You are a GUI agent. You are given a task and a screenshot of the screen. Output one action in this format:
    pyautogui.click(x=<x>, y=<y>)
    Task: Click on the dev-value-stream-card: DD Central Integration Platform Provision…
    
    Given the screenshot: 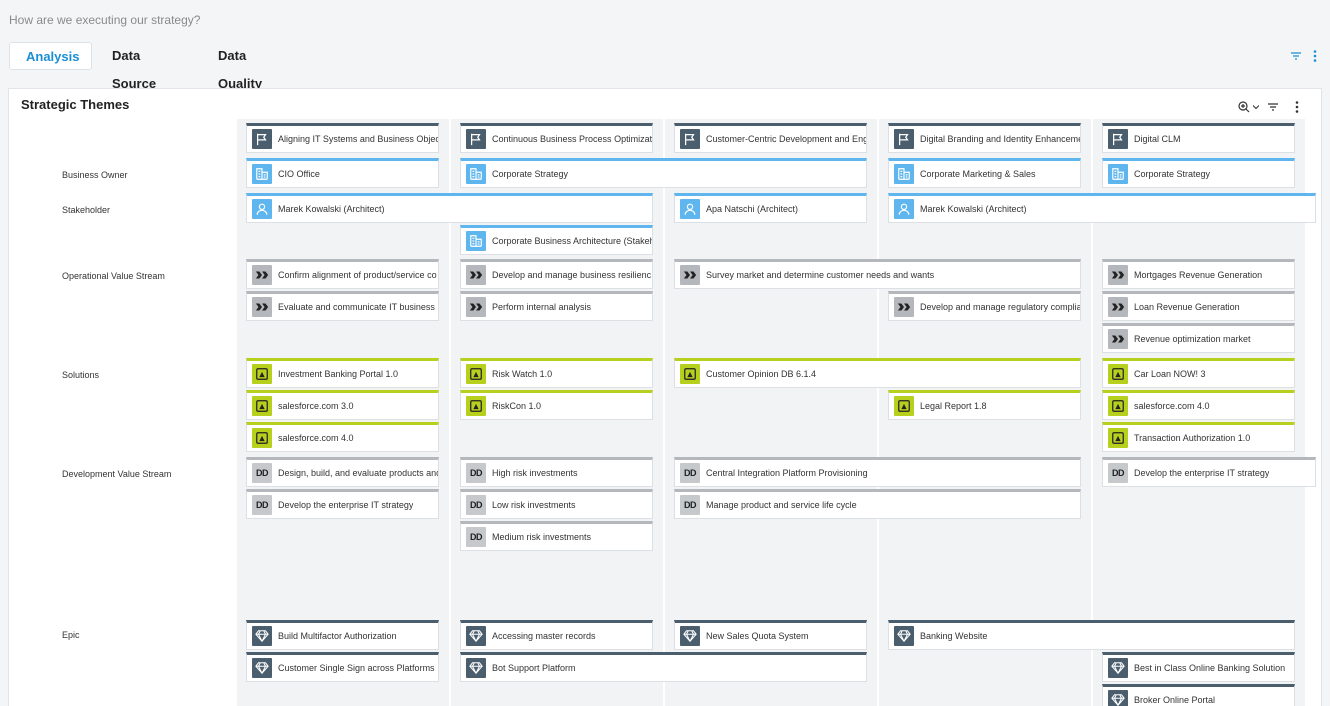 What is the action you would take?
    pyautogui.click(x=877, y=472)
    